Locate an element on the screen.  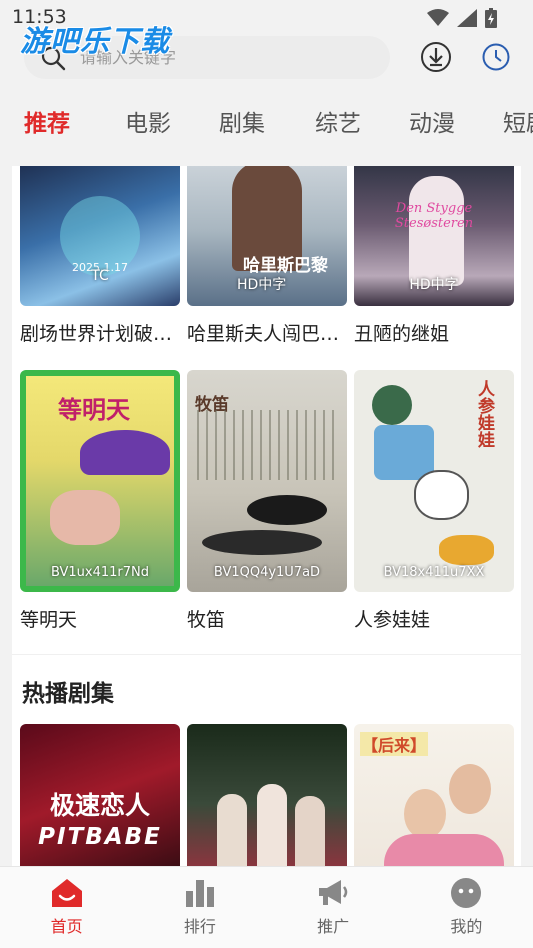
signal-icon is located at coordinates (467, 18).